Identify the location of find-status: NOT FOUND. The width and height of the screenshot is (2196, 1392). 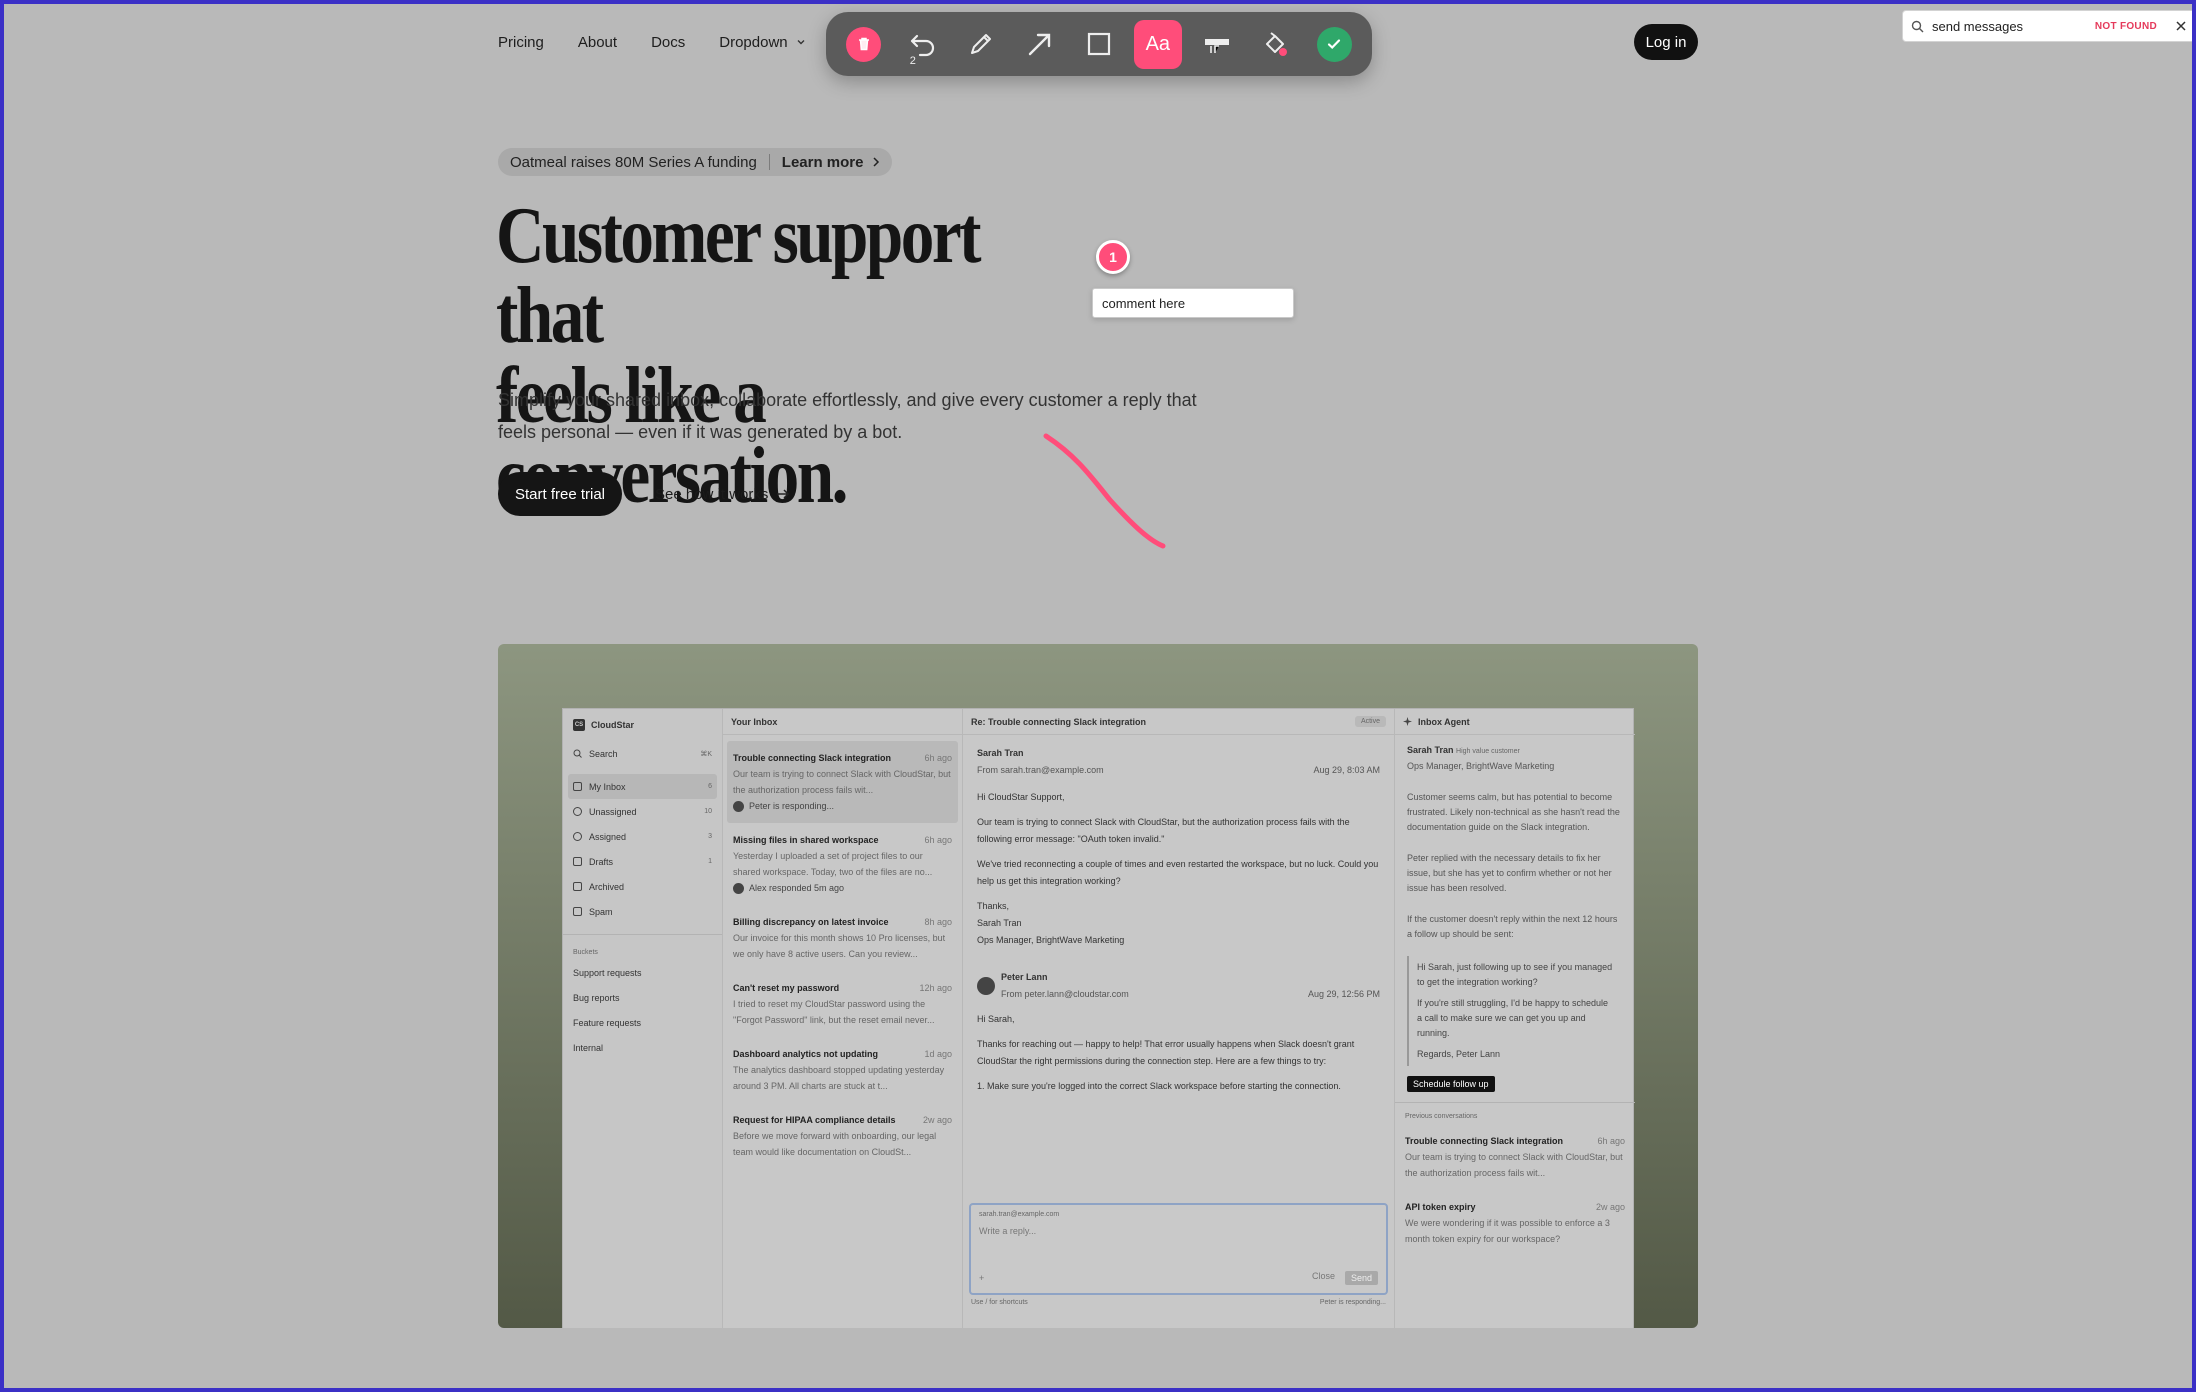
(2125, 26).